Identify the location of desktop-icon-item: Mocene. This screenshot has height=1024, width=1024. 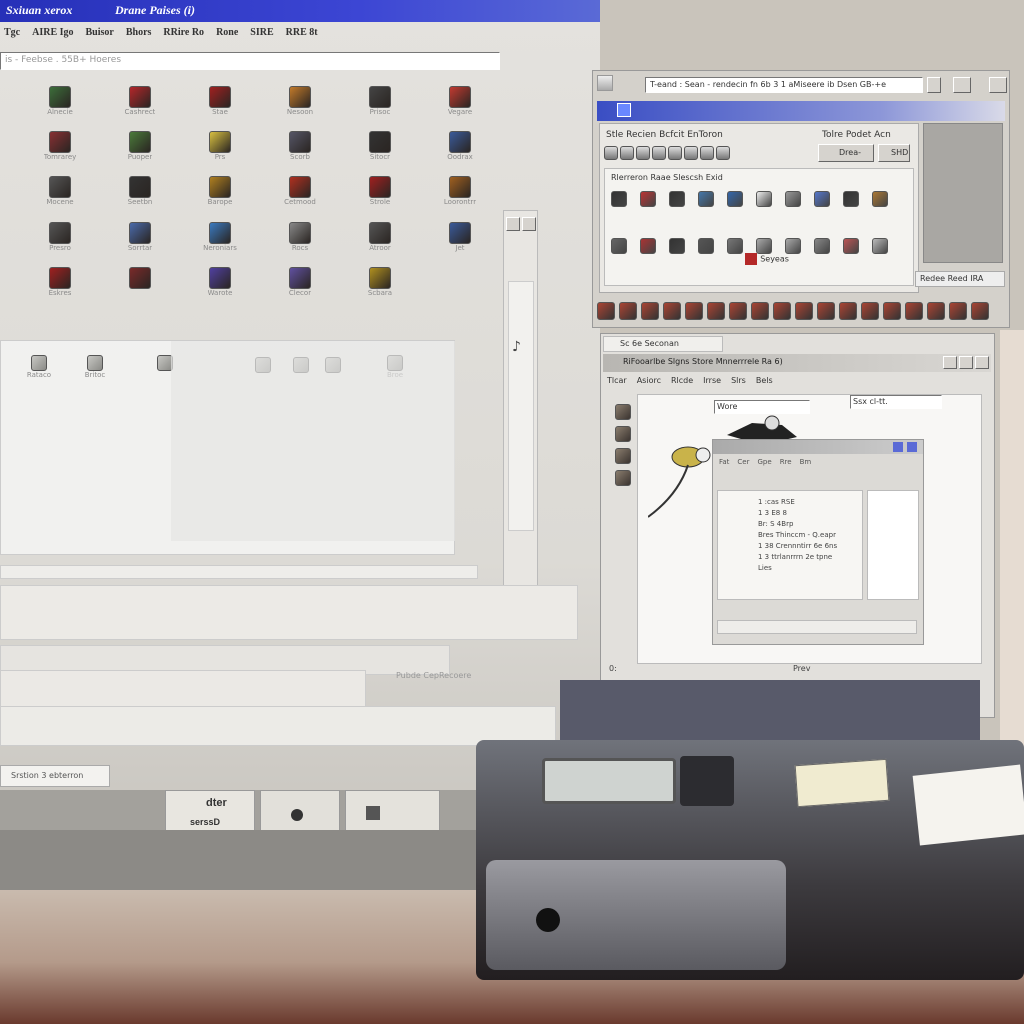
(60, 195).